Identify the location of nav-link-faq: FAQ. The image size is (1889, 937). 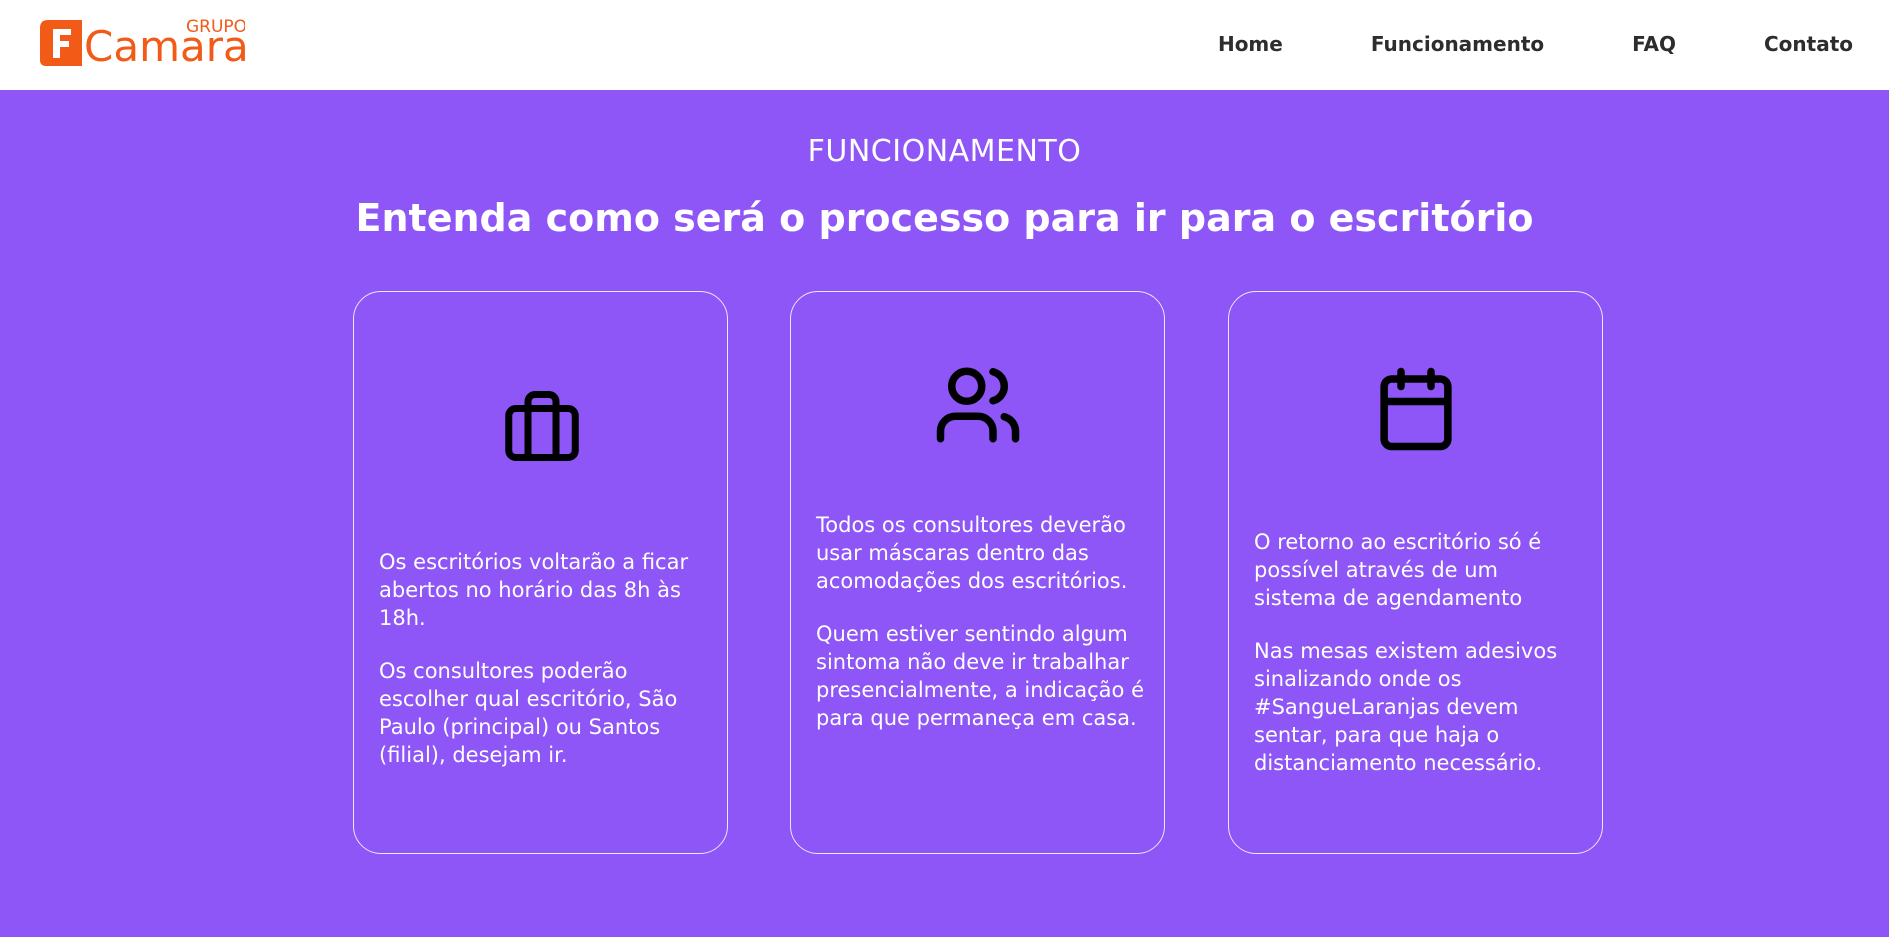
(1654, 44).